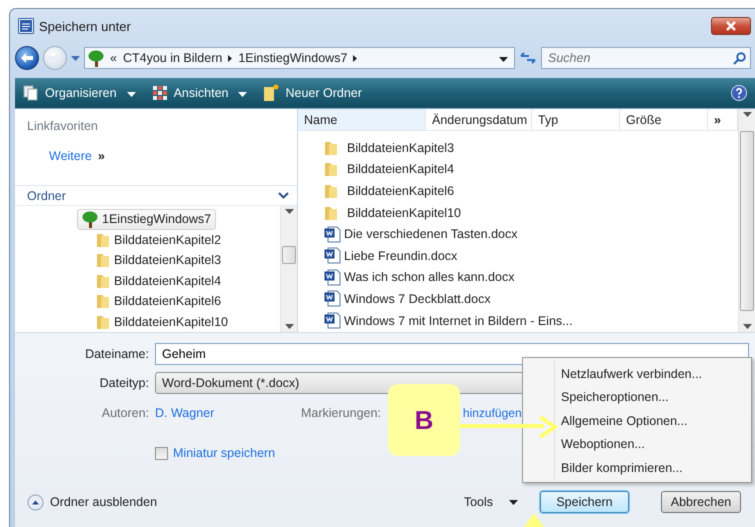 The image size is (755, 527). What do you see at coordinates (75, 58) in the screenshot?
I see `history-caret-icon` at bounding box center [75, 58].